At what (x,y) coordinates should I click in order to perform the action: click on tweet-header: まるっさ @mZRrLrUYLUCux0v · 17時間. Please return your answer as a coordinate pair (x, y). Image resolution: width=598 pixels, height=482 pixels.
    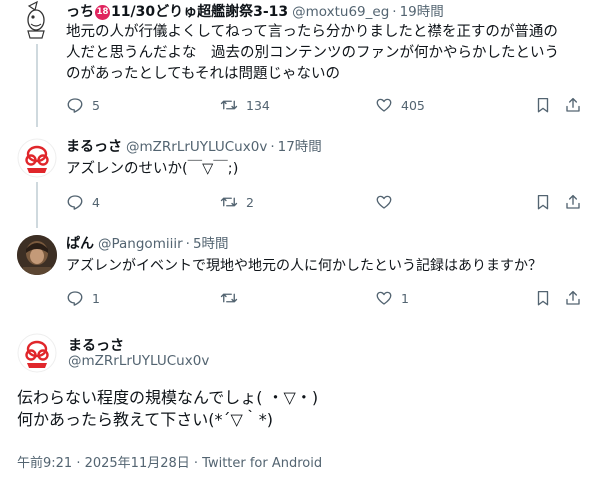
    Looking at the image, I should click on (194, 147).